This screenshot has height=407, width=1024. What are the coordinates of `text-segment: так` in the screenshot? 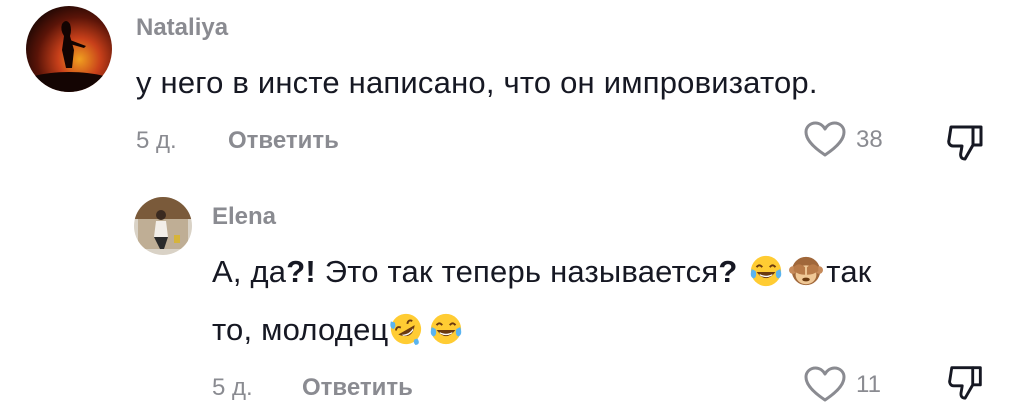 It's located at (849, 271).